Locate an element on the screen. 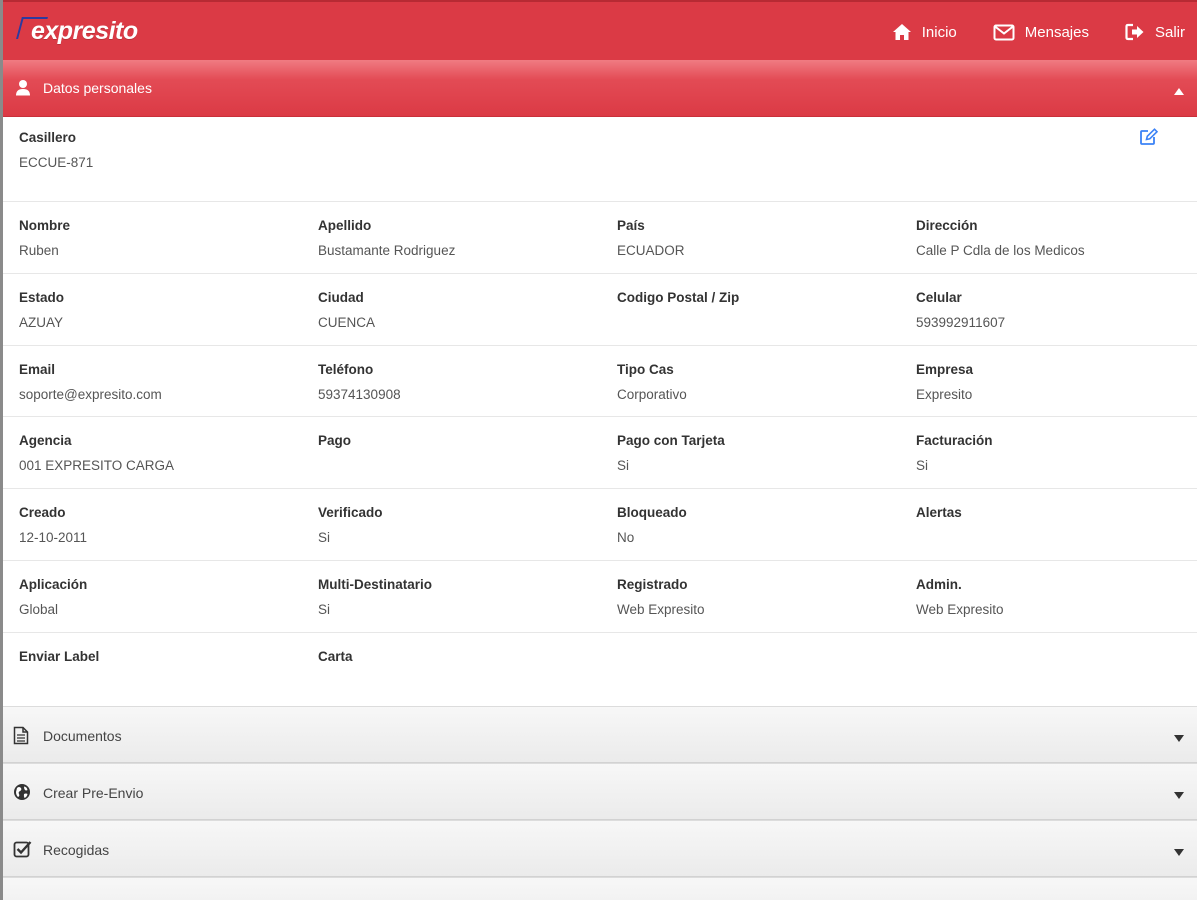 Image resolution: width=1197 pixels, height=900 pixels. field-label: Agencia is located at coordinates (45, 441).